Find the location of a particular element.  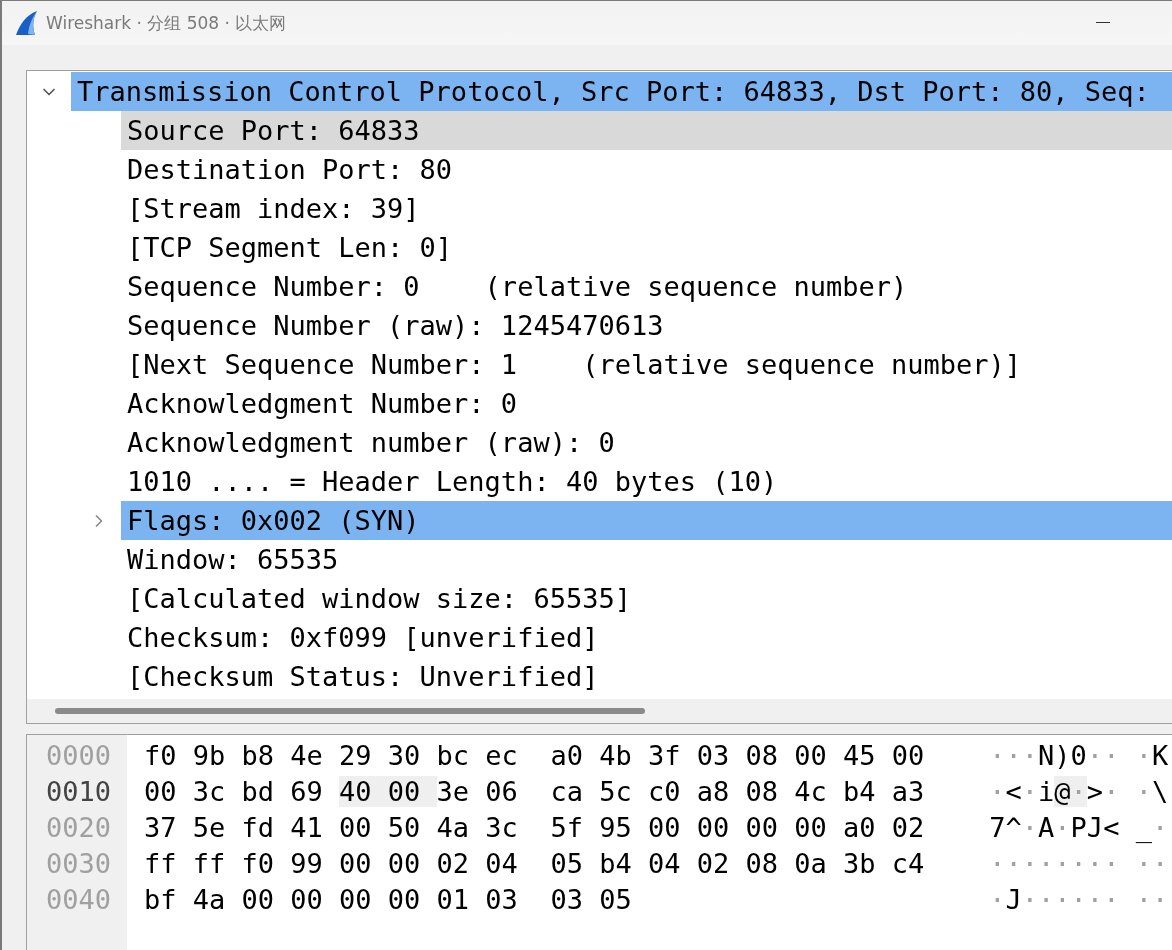

tree-item: Acknowledgment number (raw): 0 is located at coordinates (646, 442).